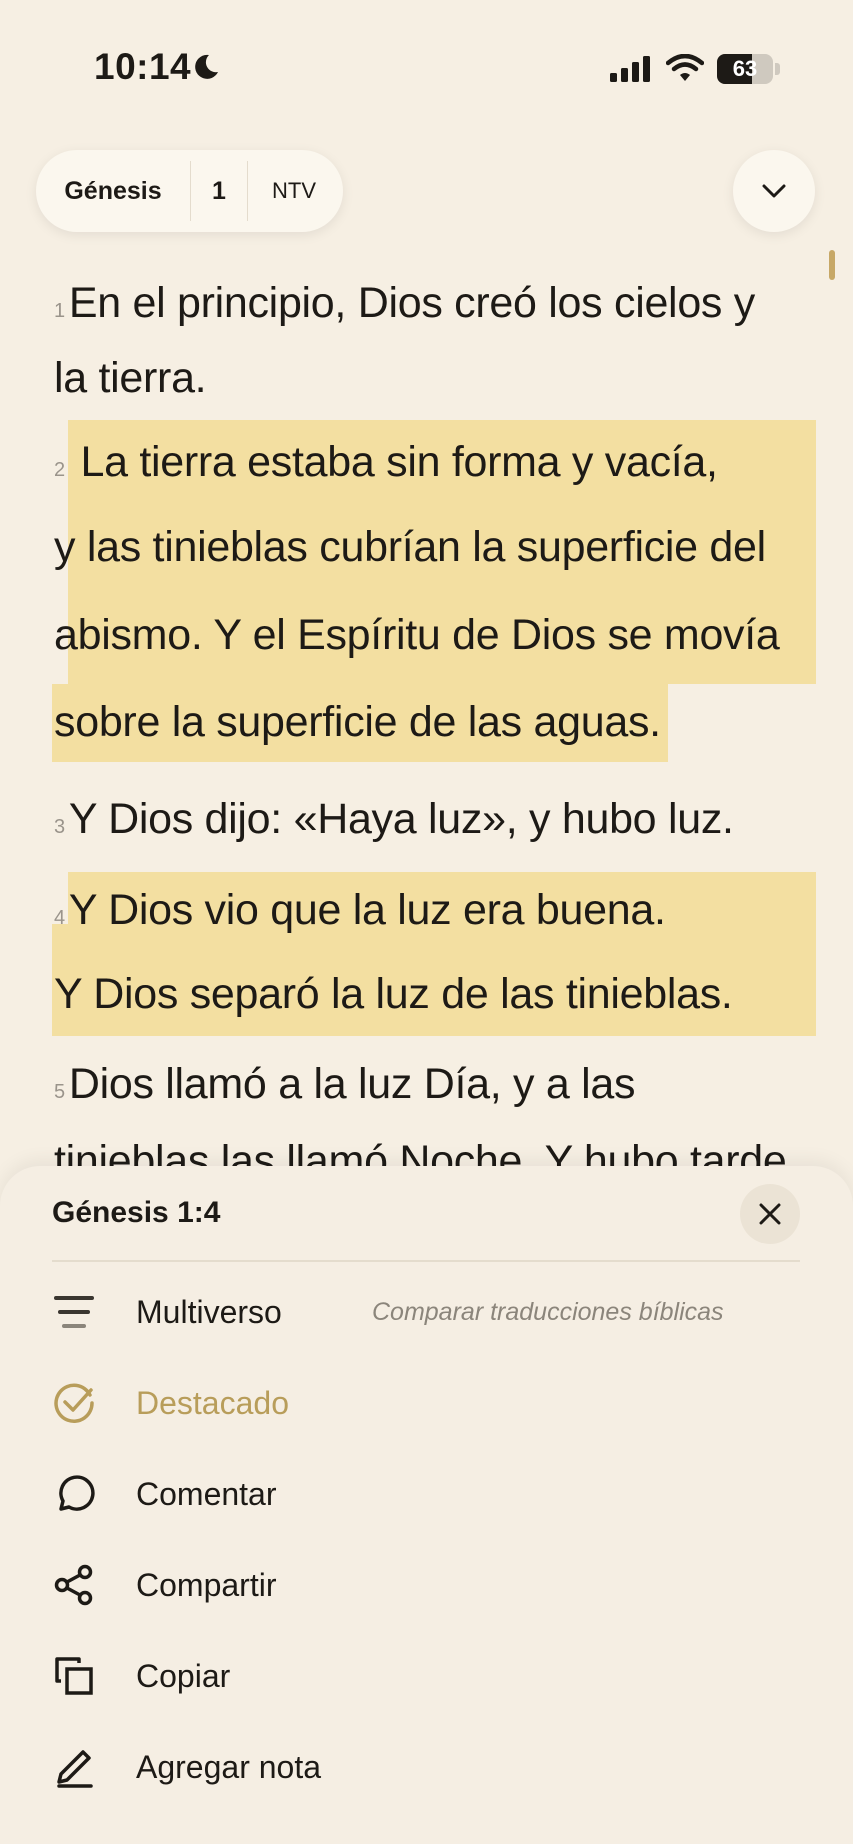 This screenshot has width=853, height=1844. Describe the element at coordinates (59, 1092) in the screenshot. I see `verse-number: 5` at that location.